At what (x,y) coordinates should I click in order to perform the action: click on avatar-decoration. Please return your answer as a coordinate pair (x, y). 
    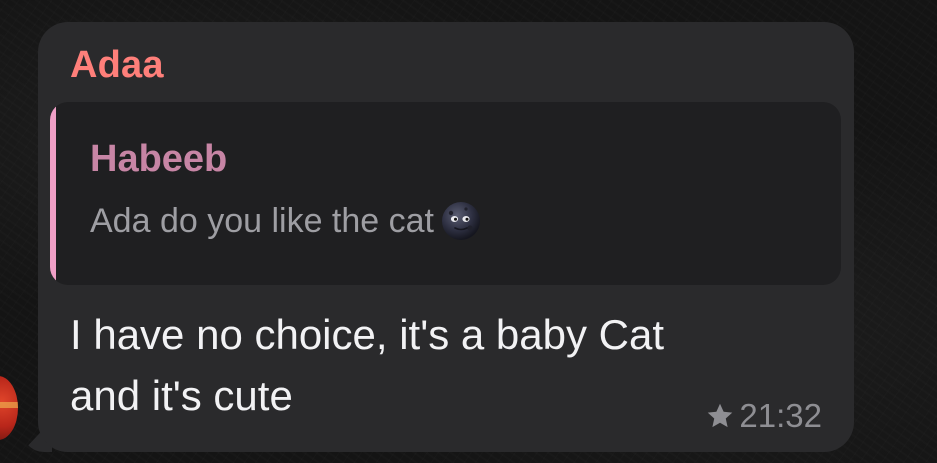
    Looking at the image, I should click on (9, 405).